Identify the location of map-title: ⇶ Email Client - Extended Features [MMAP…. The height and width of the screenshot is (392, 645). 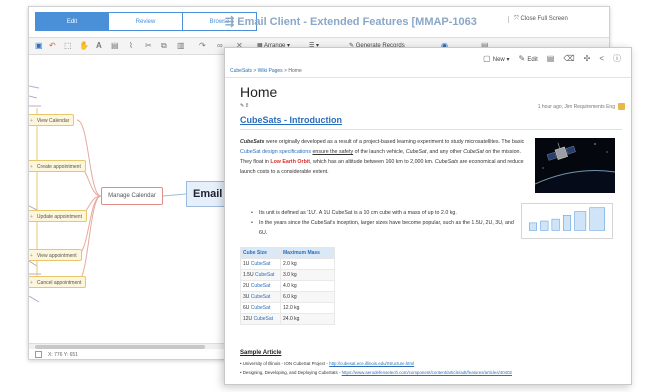
(351, 22).